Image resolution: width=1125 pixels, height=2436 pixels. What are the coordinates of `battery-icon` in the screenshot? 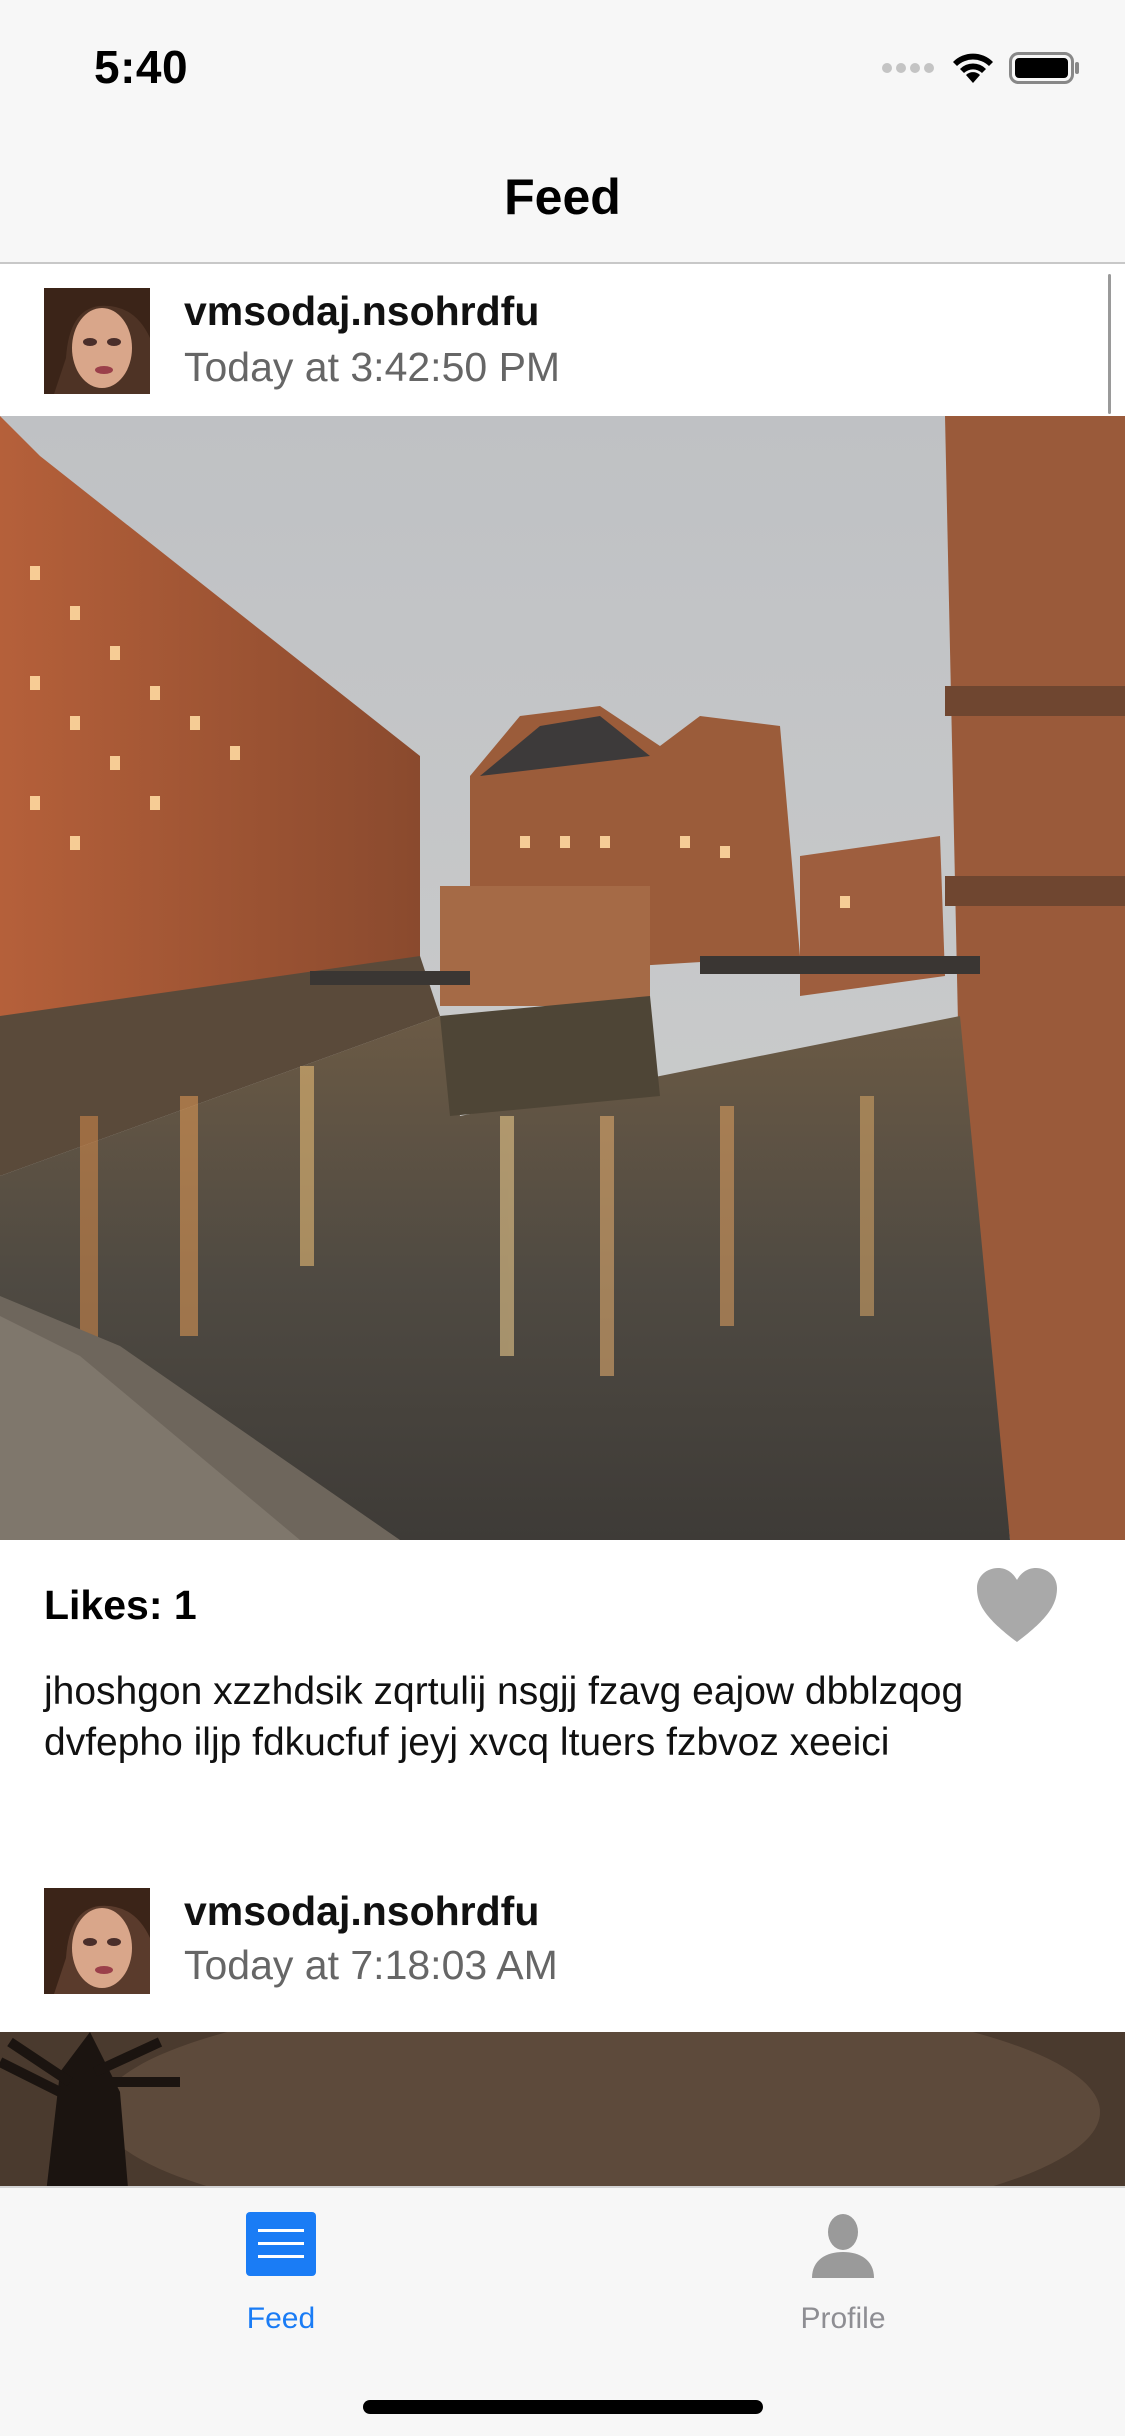 It's located at (1044, 68).